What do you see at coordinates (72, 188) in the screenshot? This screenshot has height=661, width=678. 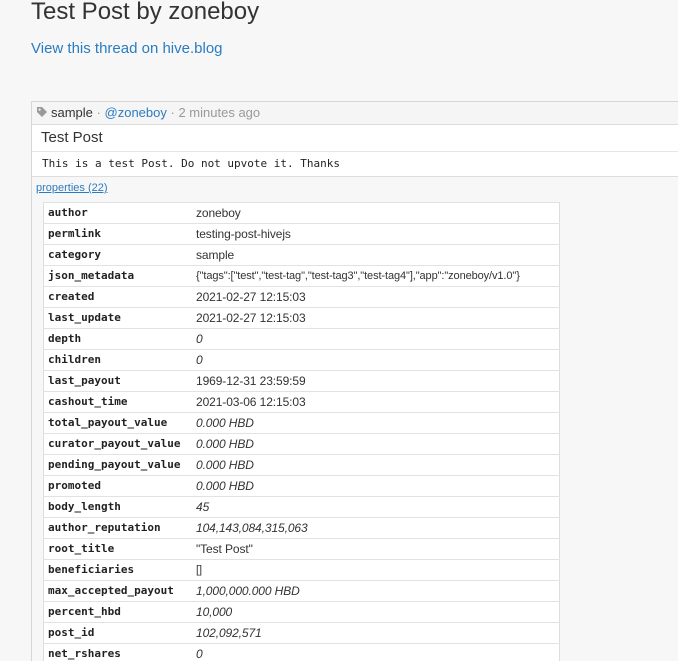 I see `properties-toggle: properties (22)` at bounding box center [72, 188].